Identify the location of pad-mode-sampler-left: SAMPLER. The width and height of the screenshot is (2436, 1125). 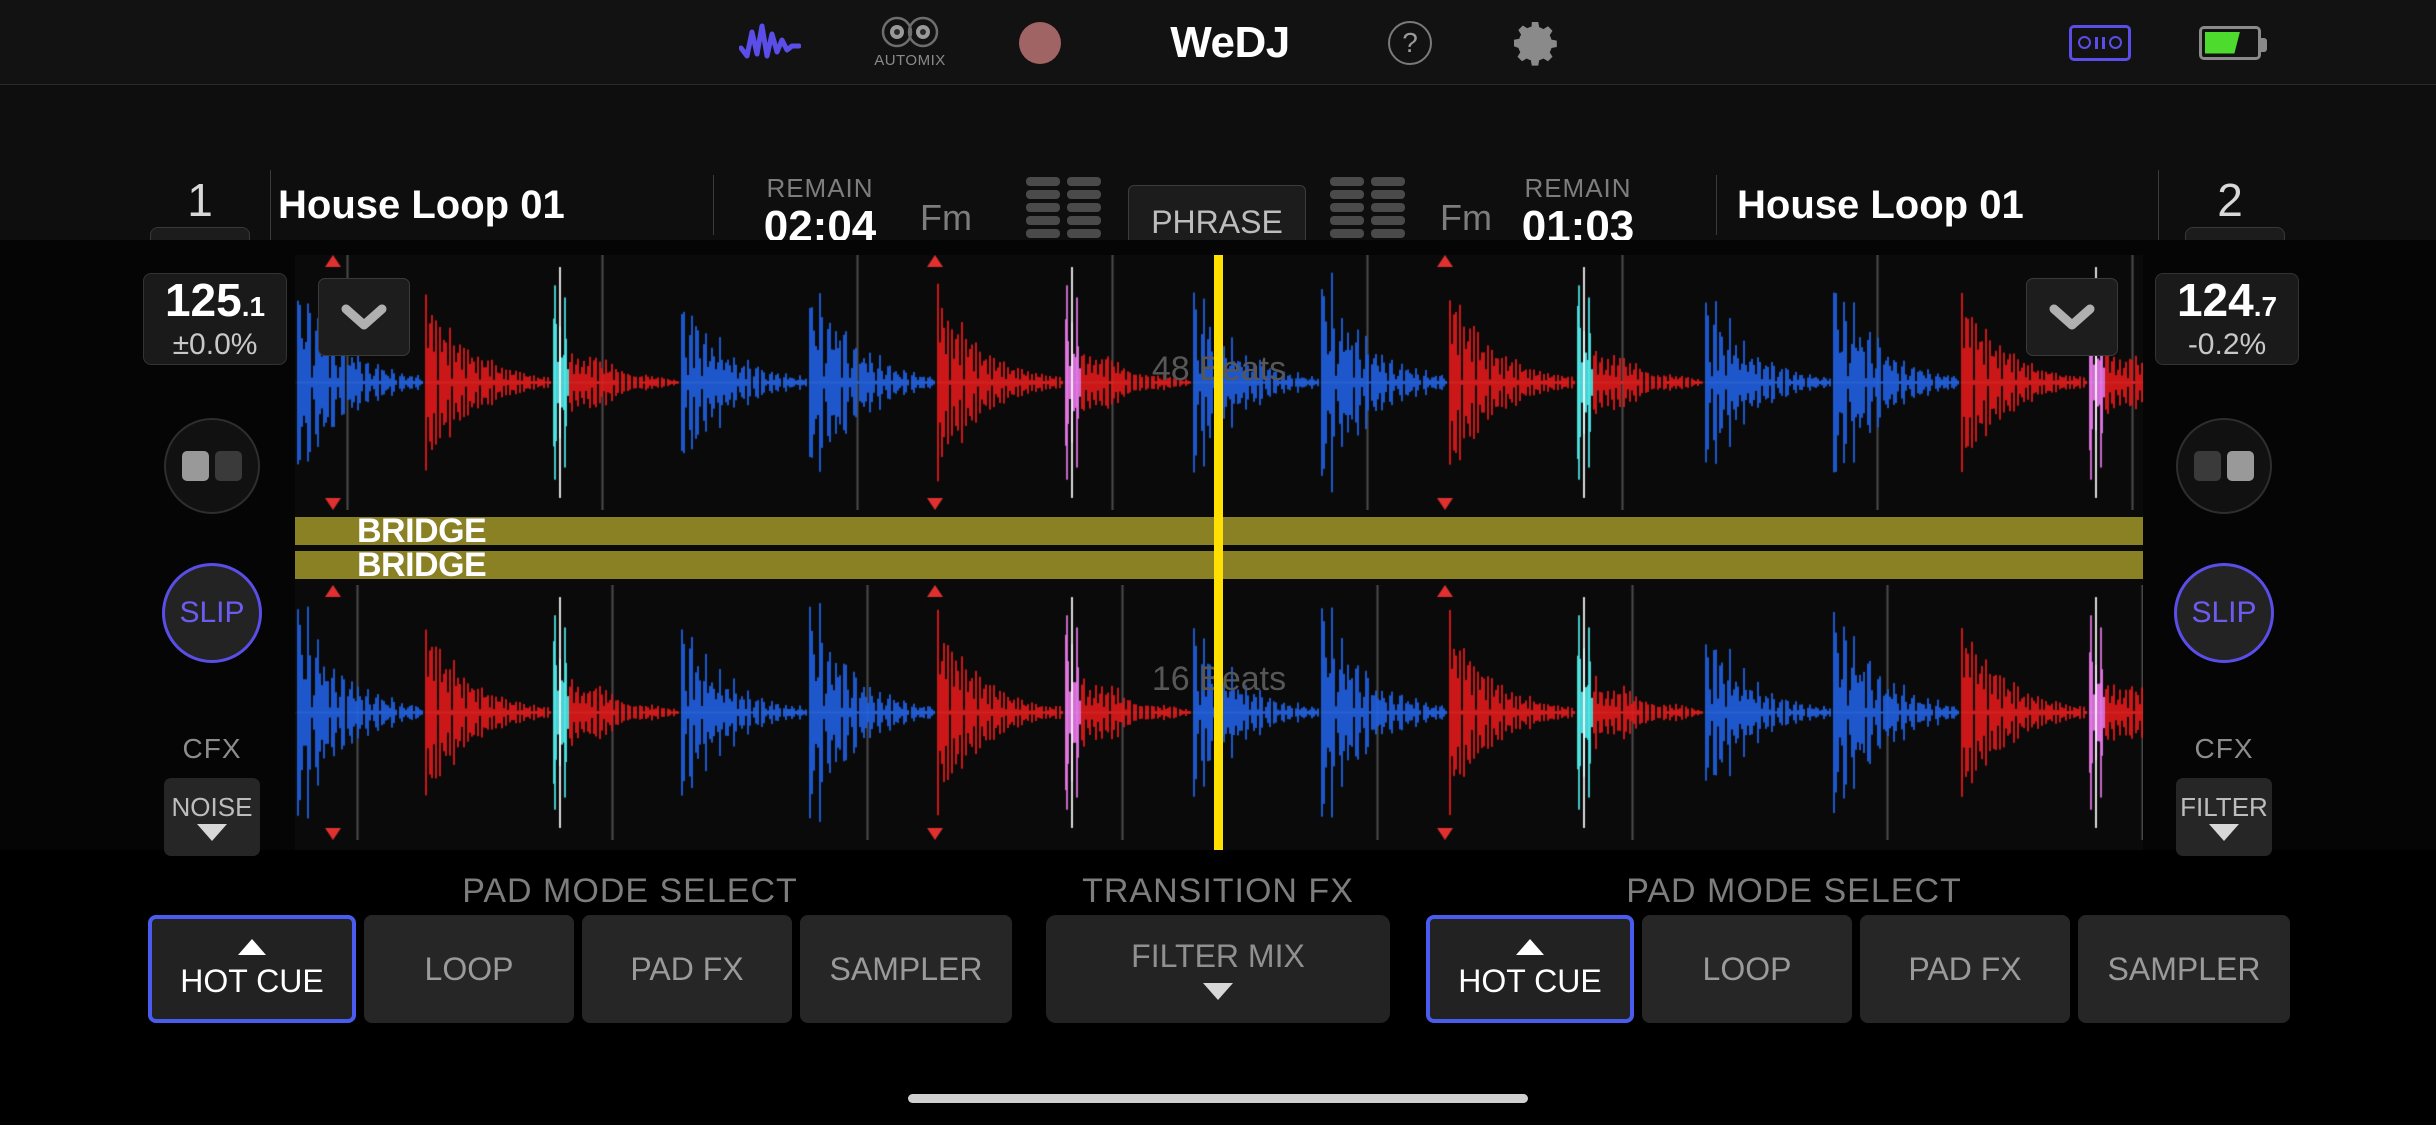
(906, 969).